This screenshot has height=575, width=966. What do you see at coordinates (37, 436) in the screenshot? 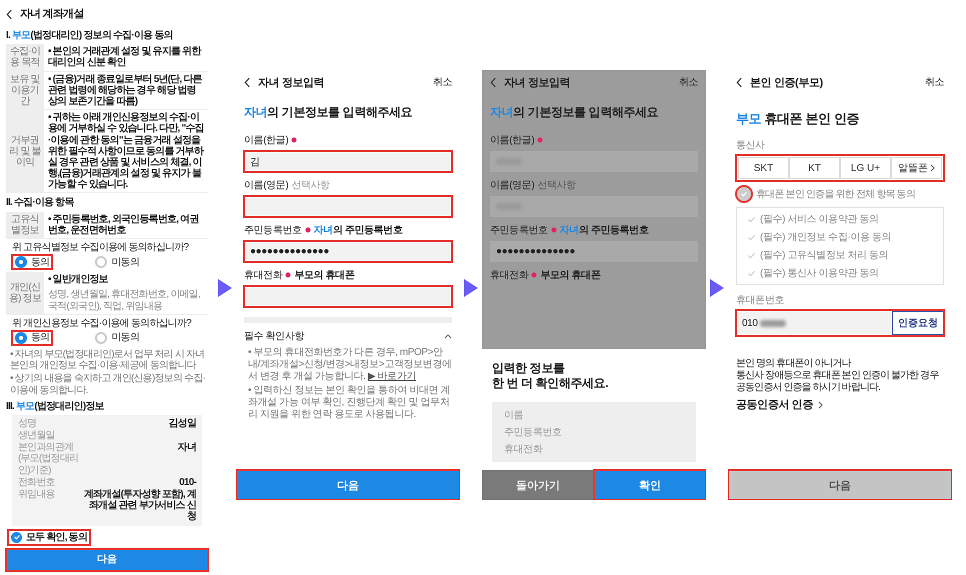
I see `info-label: 생년월일` at bounding box center [37, 436].